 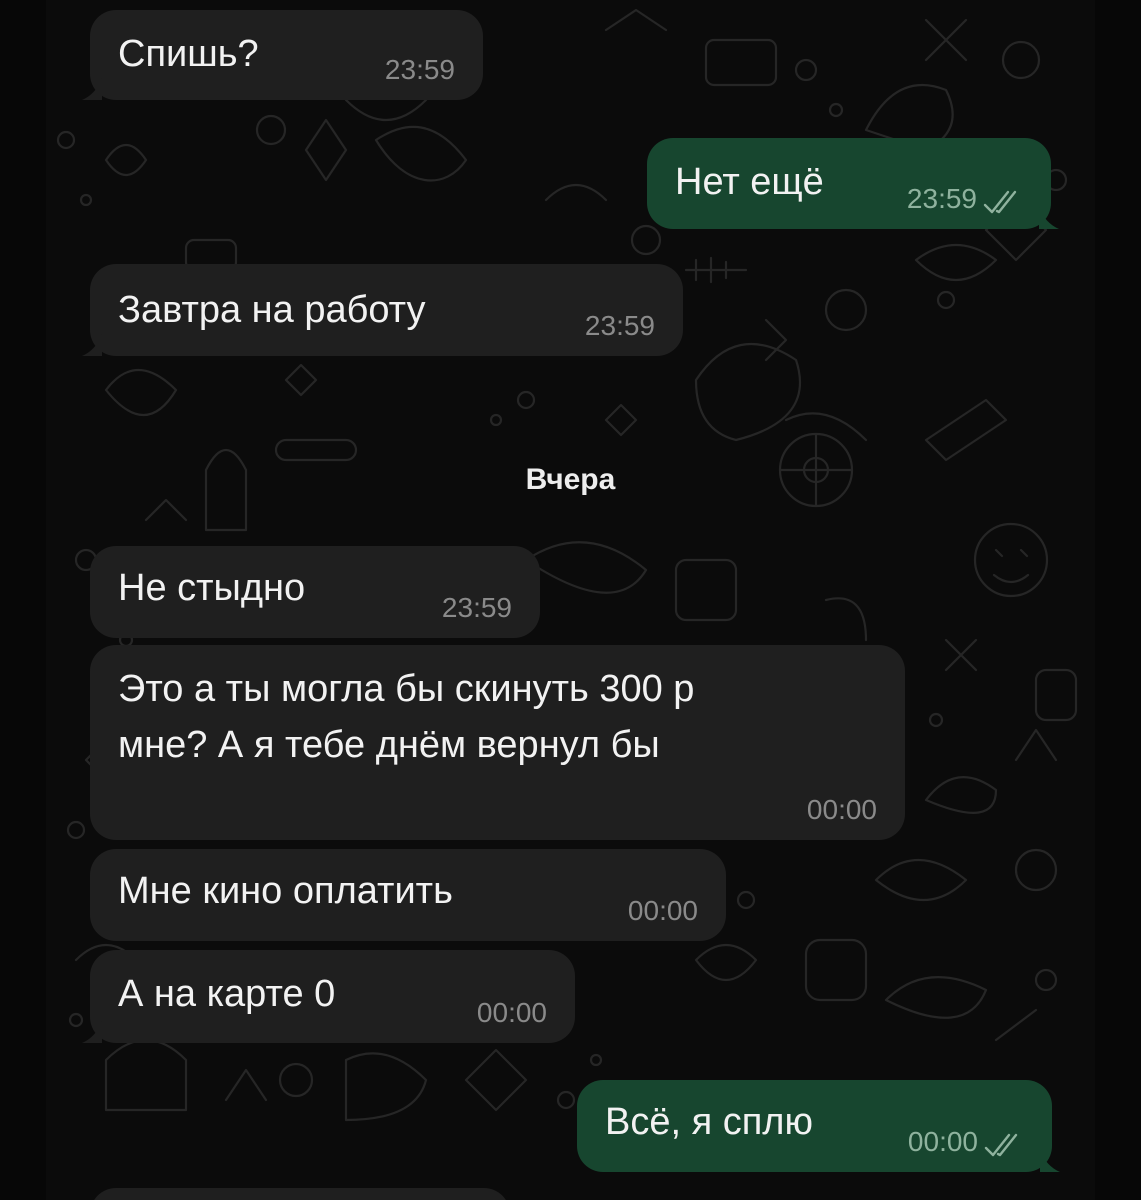 What do you see at coordinates (300, 1194) in the screenshot?
I see `message-incoming-partial` at bounding box center [300, 1194].